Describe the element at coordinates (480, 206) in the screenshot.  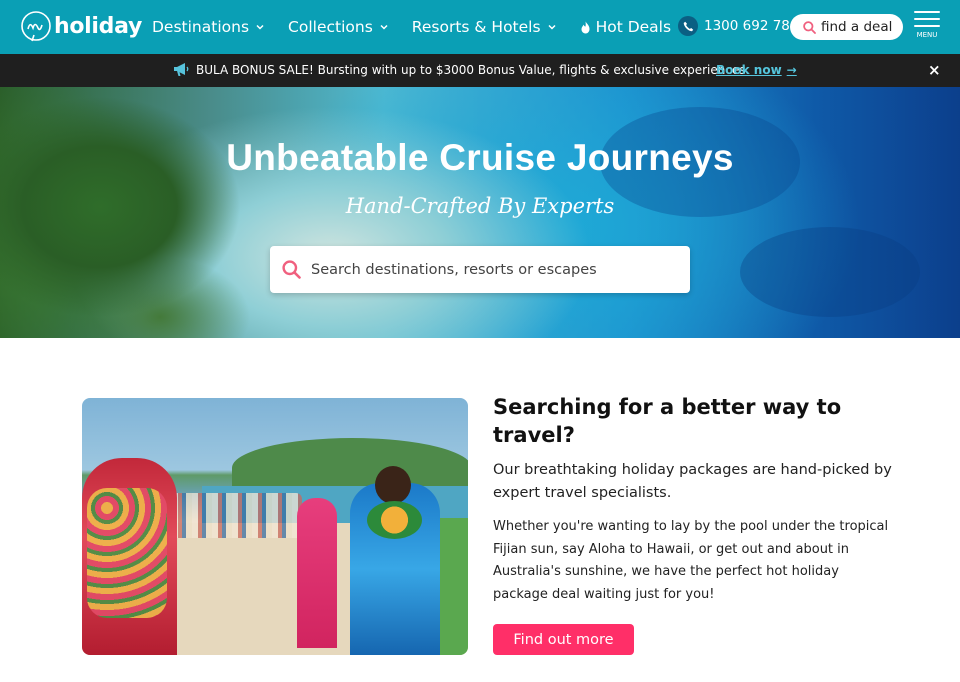
I see `hero-subtitle: Hand-Crafted By Experts` at that location.